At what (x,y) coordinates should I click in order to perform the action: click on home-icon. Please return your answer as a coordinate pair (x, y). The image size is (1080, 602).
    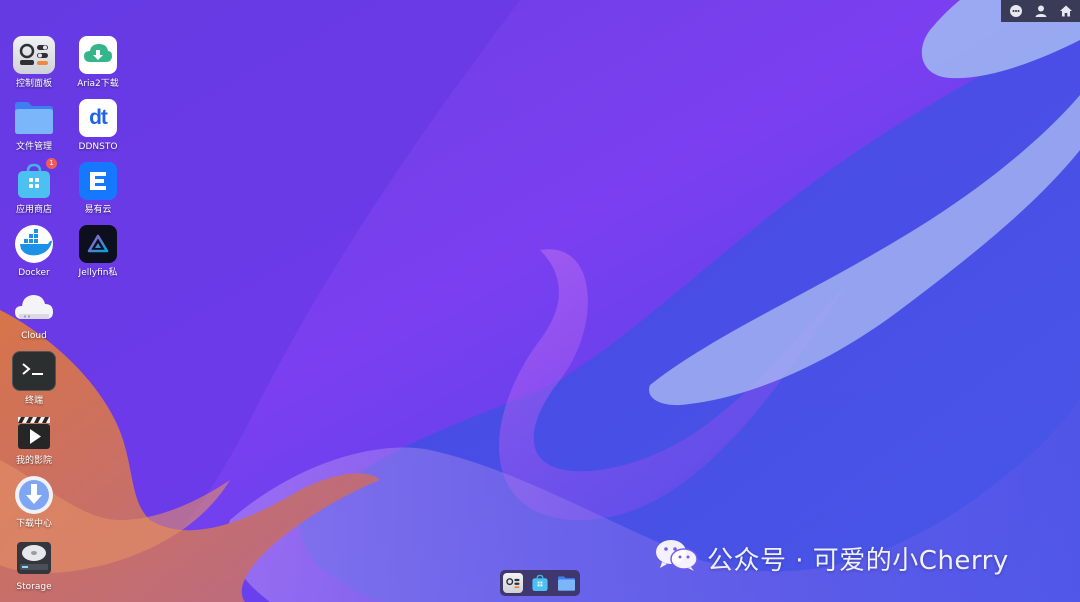
    Looking at the image, I should click on (1066, 11).